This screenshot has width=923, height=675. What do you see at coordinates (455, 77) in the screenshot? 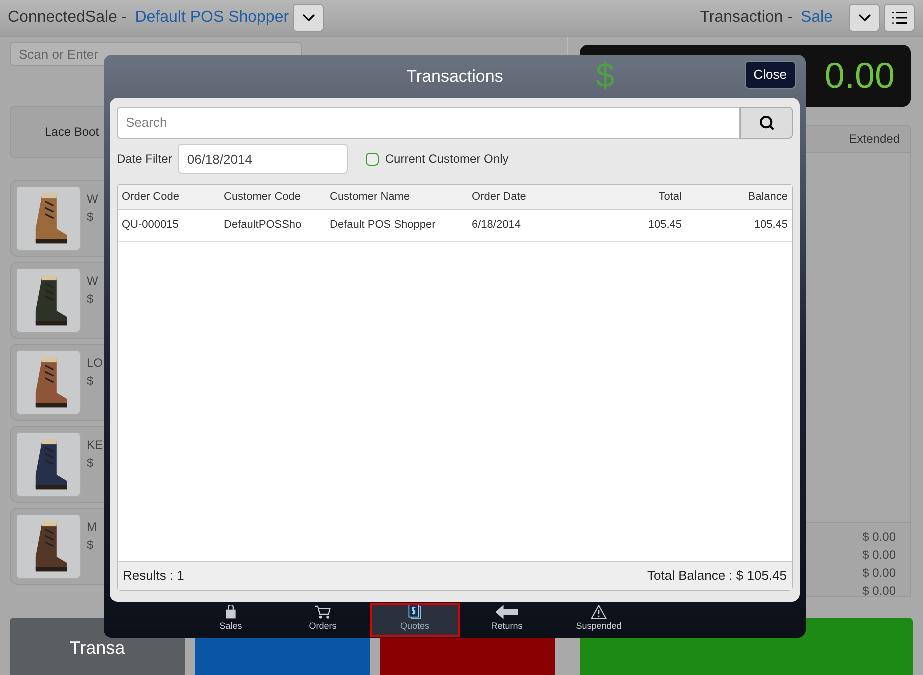
I see `dialog-title: Transactions` at bounding box center [455, 77].